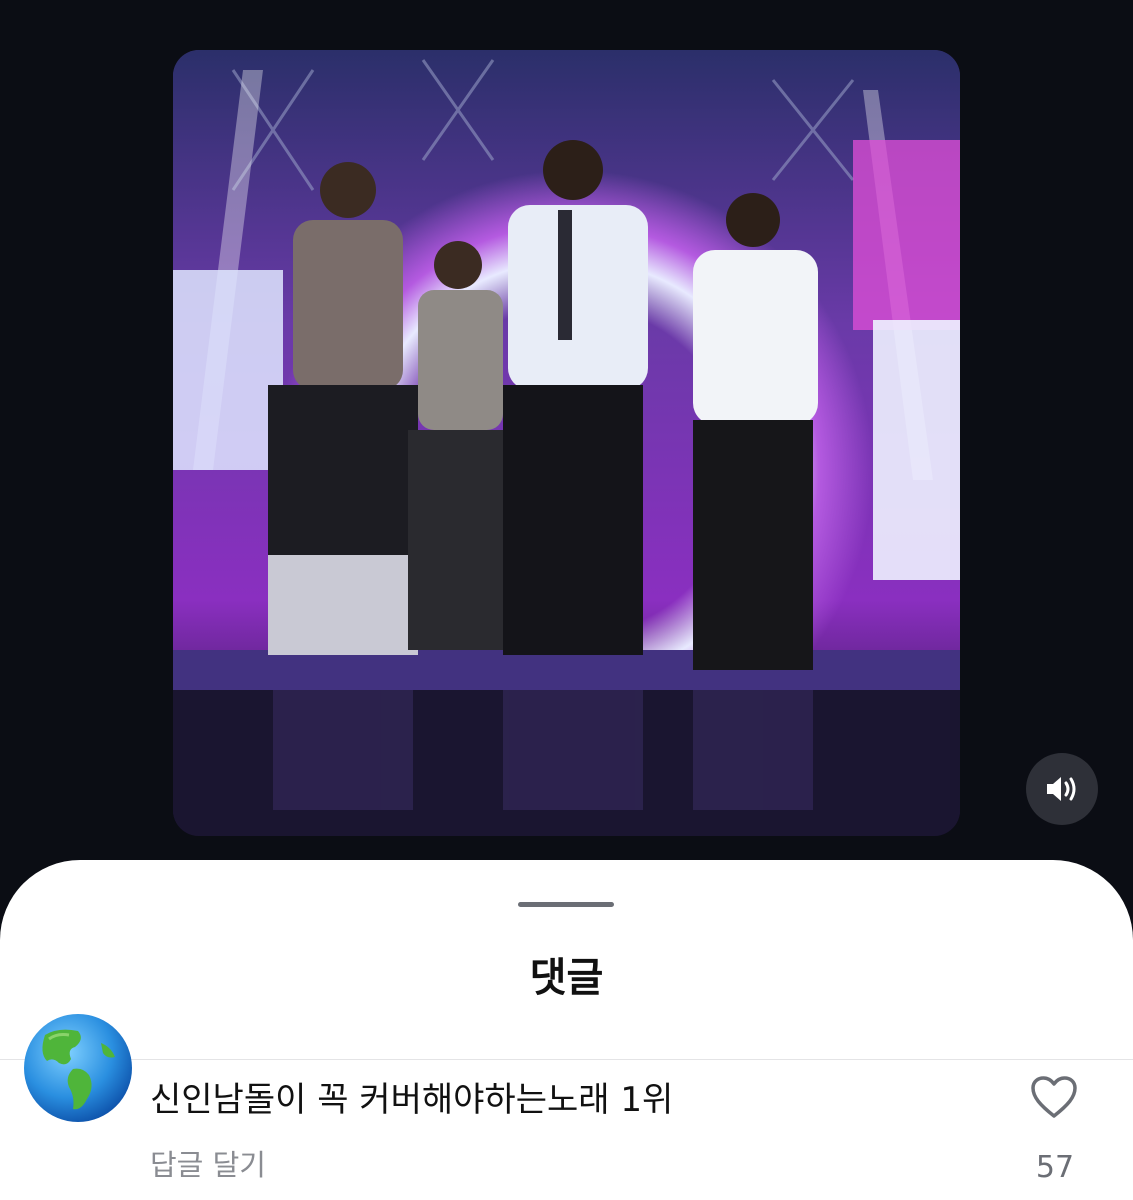  I want to click on divider, so click(566, 1059).